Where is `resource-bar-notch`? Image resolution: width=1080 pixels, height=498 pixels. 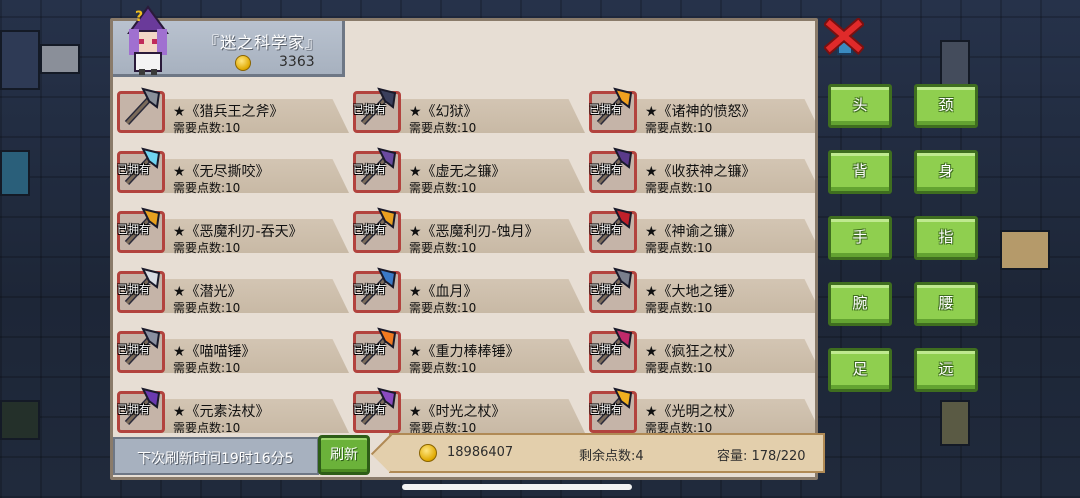
resource-bar-notch is located at coordinates (390, 453).